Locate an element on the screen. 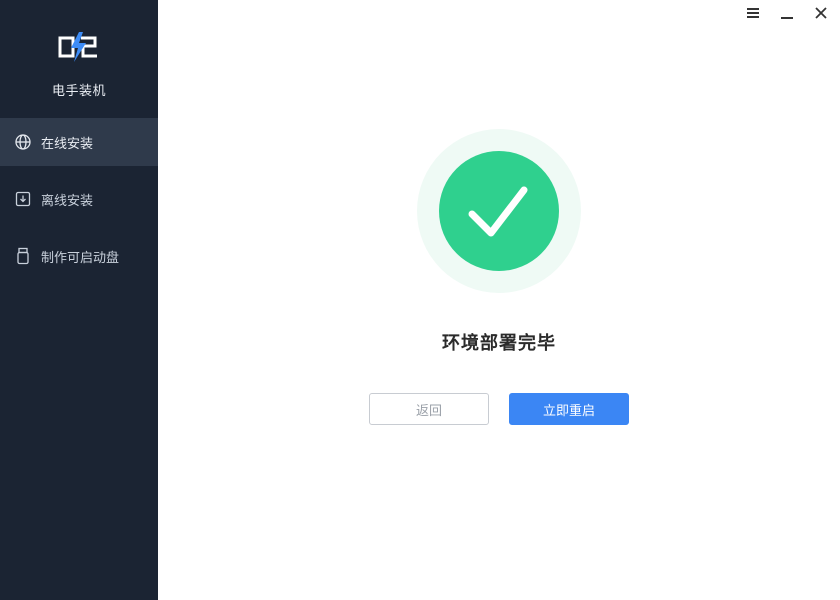 This screenshot has width=840, height=600. sidebar-item-online-install: 在线安装 is located at coordinates (79, 142).